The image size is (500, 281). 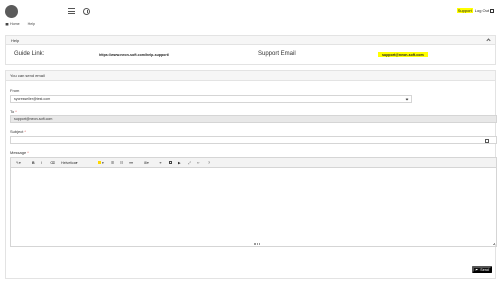 I want to click on format-brush-icon: ✎▾, so click(x=18, y=163).